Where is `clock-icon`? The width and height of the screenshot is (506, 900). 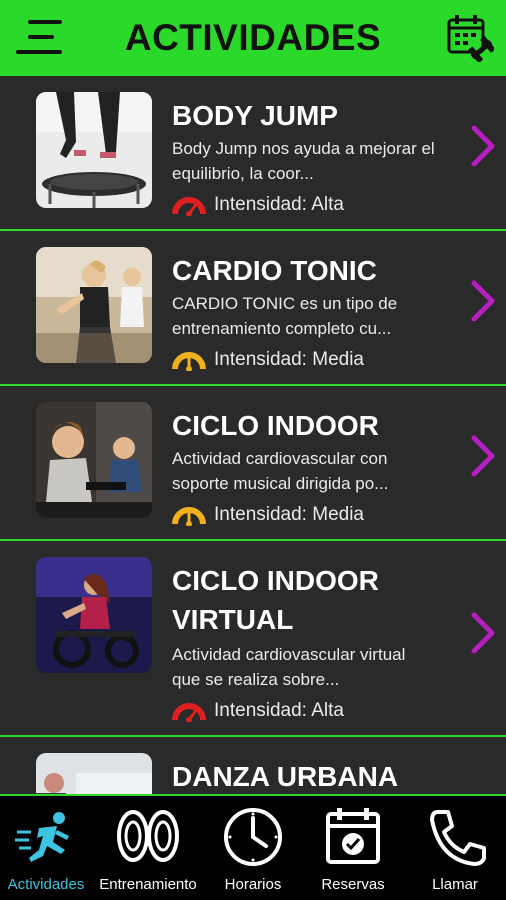
clock-icon is located at coordinates (253, 837).